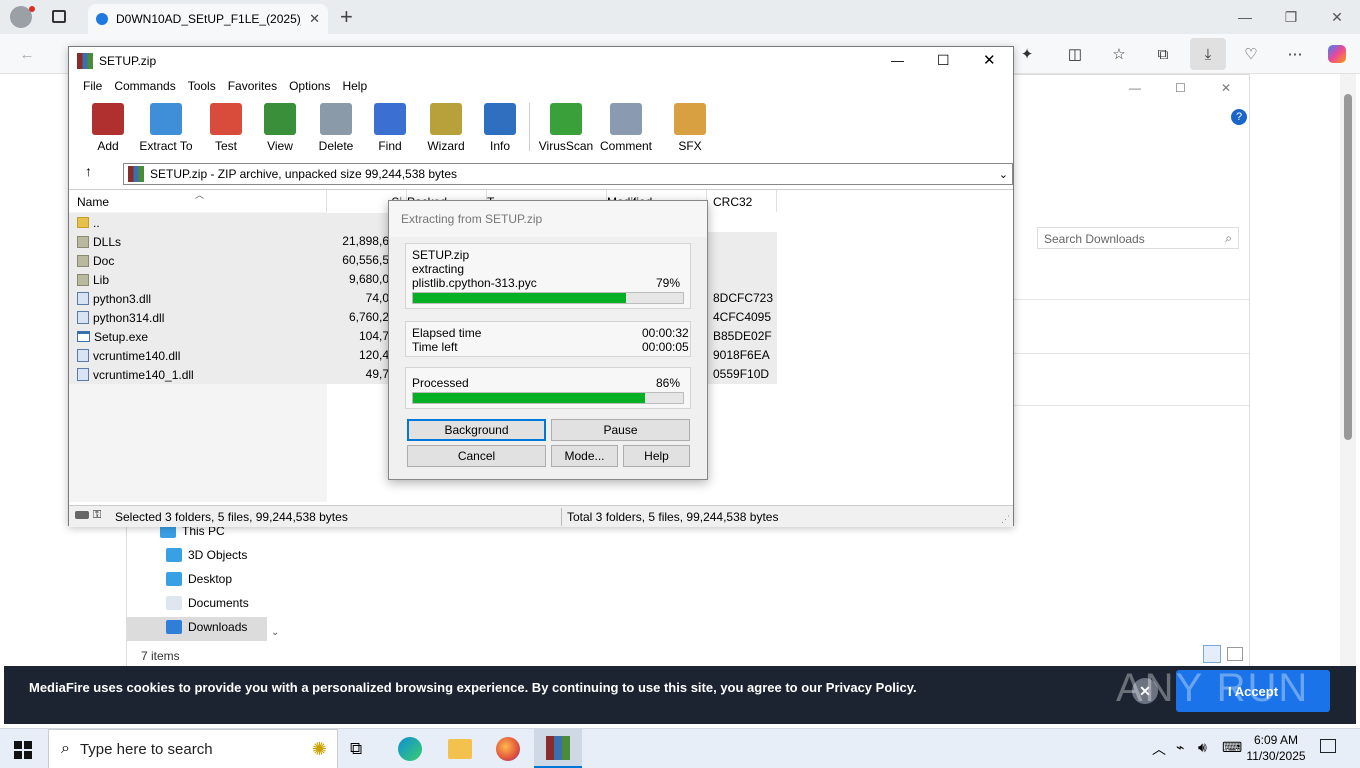 This screenshot has height=768, width=1360. Describe the element at coordinates (1075, 54) in the screenshot. I see `split-screen-icon: ◫` at that location.